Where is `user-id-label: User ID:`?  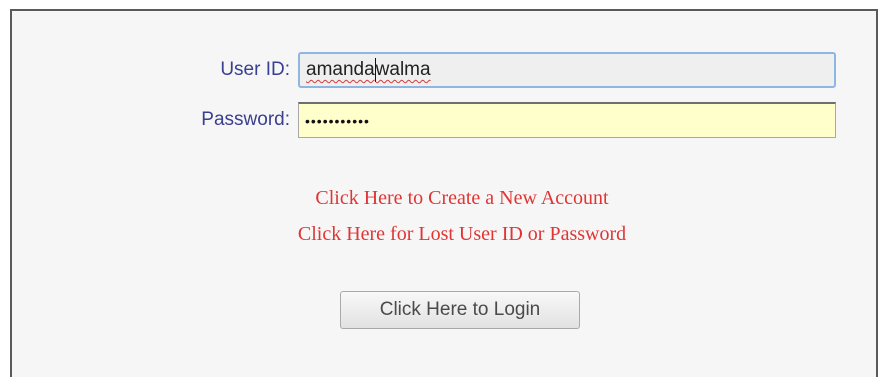 user-id-label: User ID: is located at coordinates (255, 69).